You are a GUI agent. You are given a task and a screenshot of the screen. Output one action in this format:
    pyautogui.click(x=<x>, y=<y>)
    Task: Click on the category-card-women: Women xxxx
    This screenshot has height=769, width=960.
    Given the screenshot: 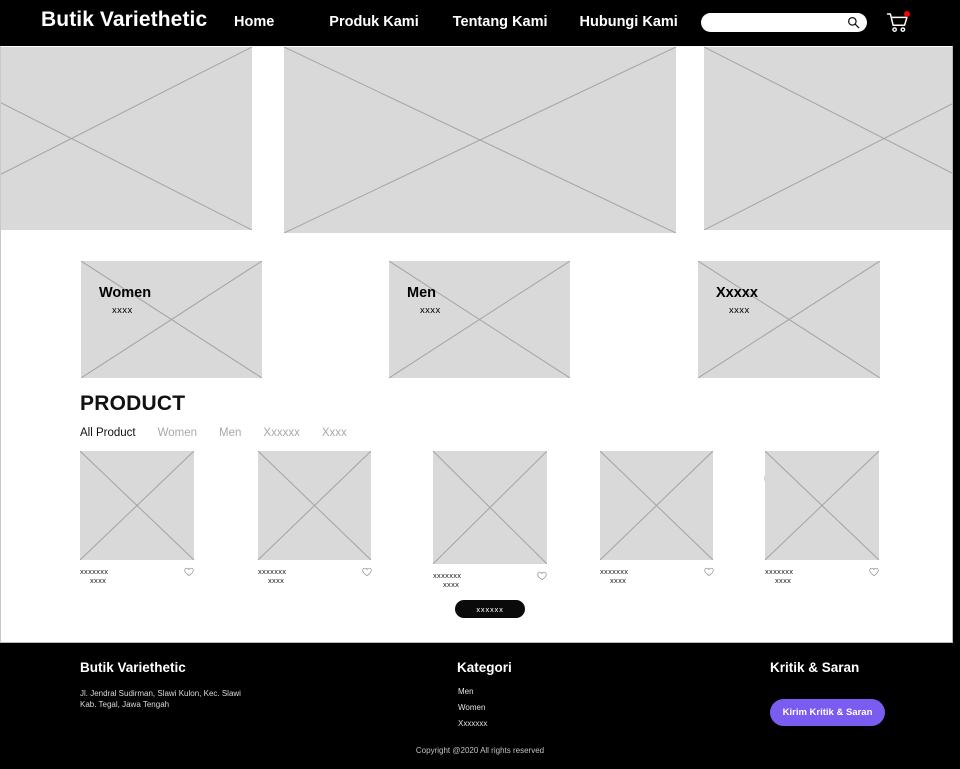 What is the action you would take?
    pyautogui.click(x=171, y=319)
    